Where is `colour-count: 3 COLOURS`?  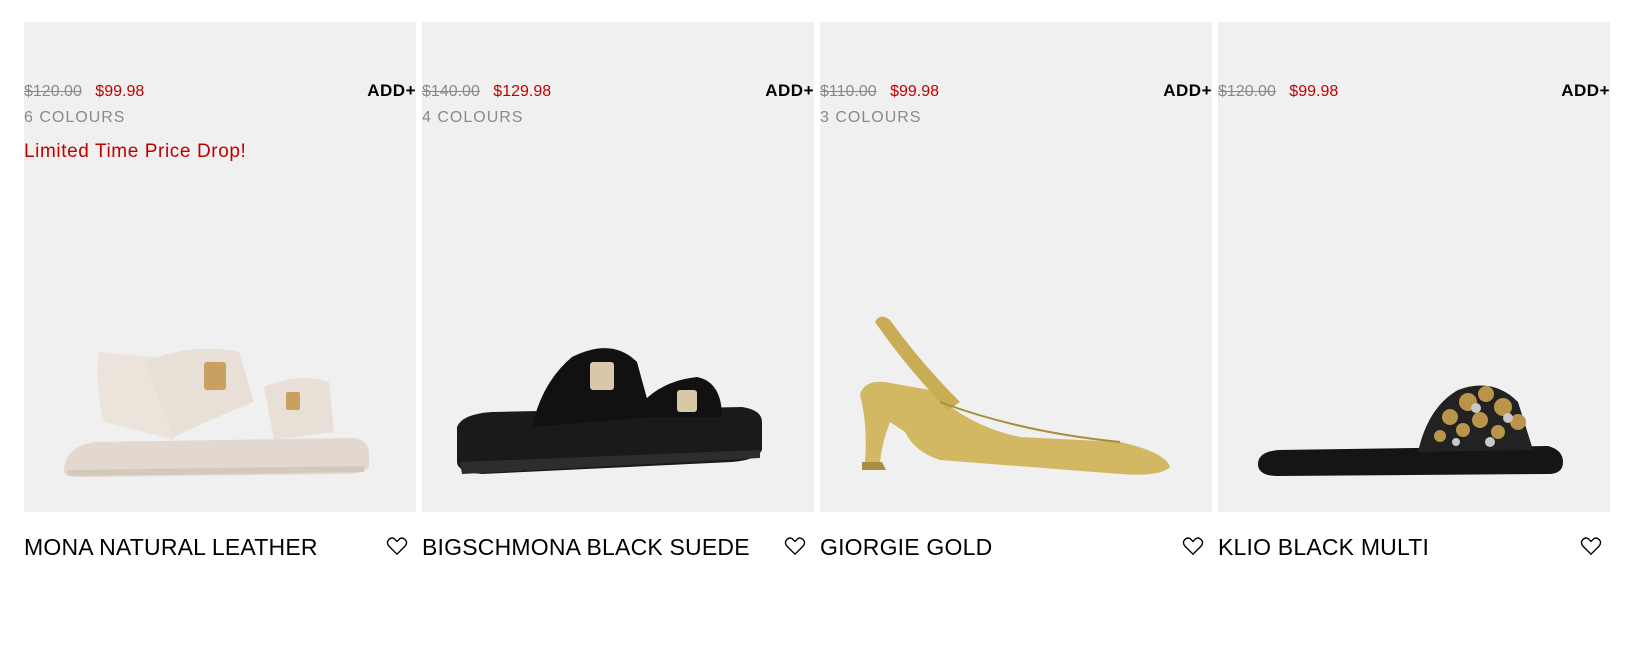
colour-count: 3 COLOURS is located at coordinates (870, 118).